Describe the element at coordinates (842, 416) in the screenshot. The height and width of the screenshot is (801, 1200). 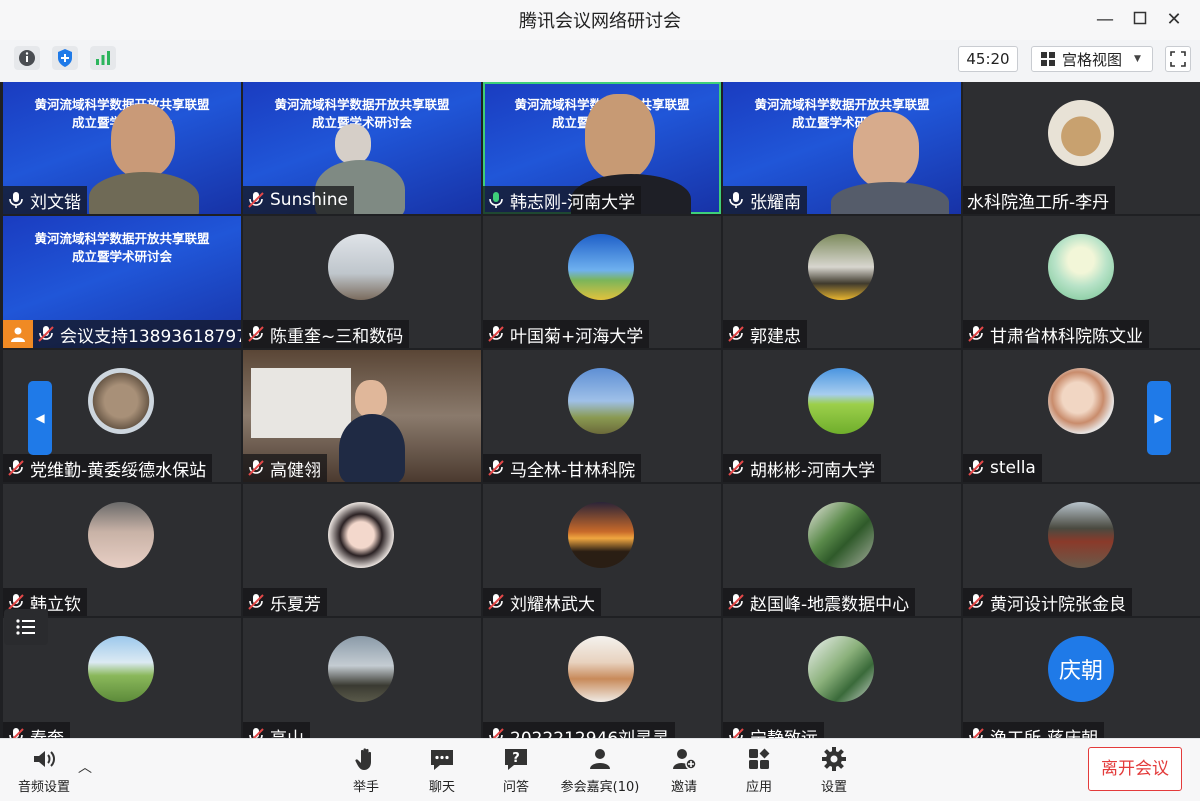
I see `participant-tile: 胡彬彬-河南大学` at that location.